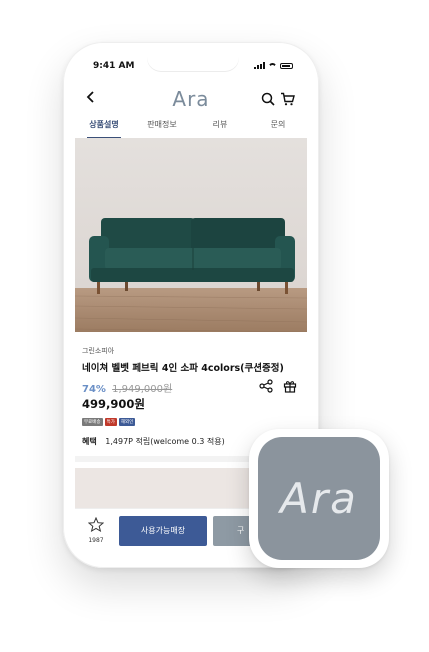 The height and width of the screenshot is (652, 429). What do you see at coordinates (163, 531) in the screenshot?
I see `available-stores-button: 사용가능매장` at bounding box center [163, 531].